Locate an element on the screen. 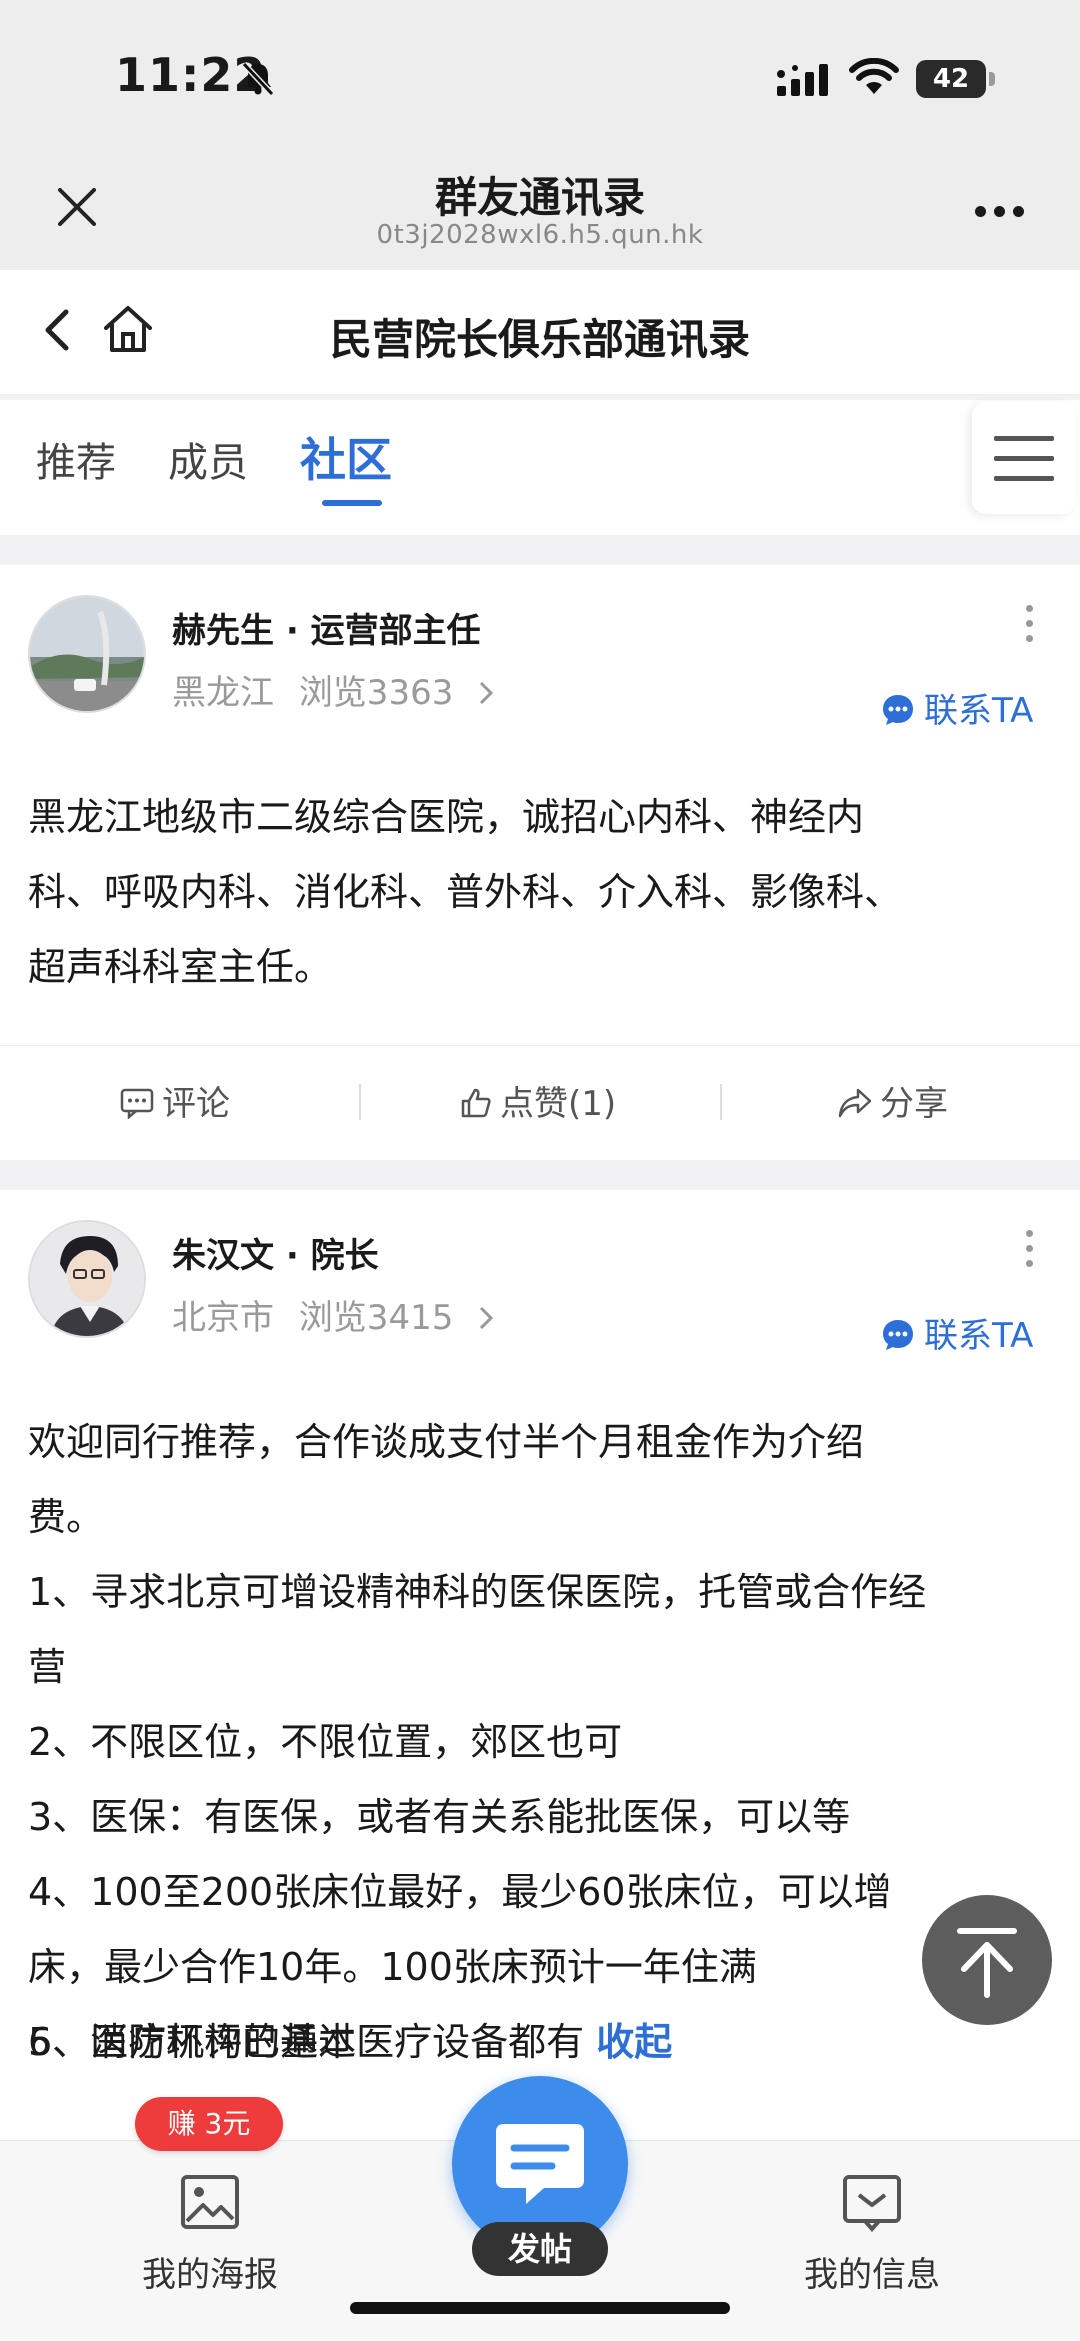 The width and height of the screenshot is (1080, 2341). comment-label: 评论 is located at coordinates (196, 1104).